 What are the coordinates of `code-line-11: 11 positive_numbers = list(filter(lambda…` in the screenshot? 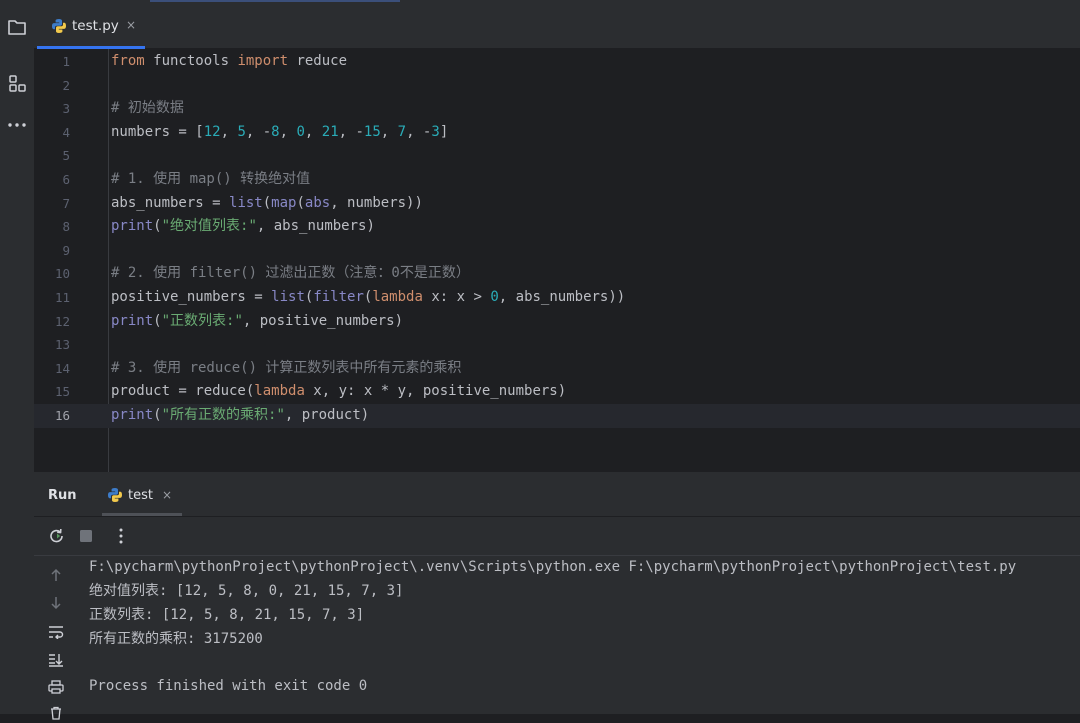 It's located at (557, 298).